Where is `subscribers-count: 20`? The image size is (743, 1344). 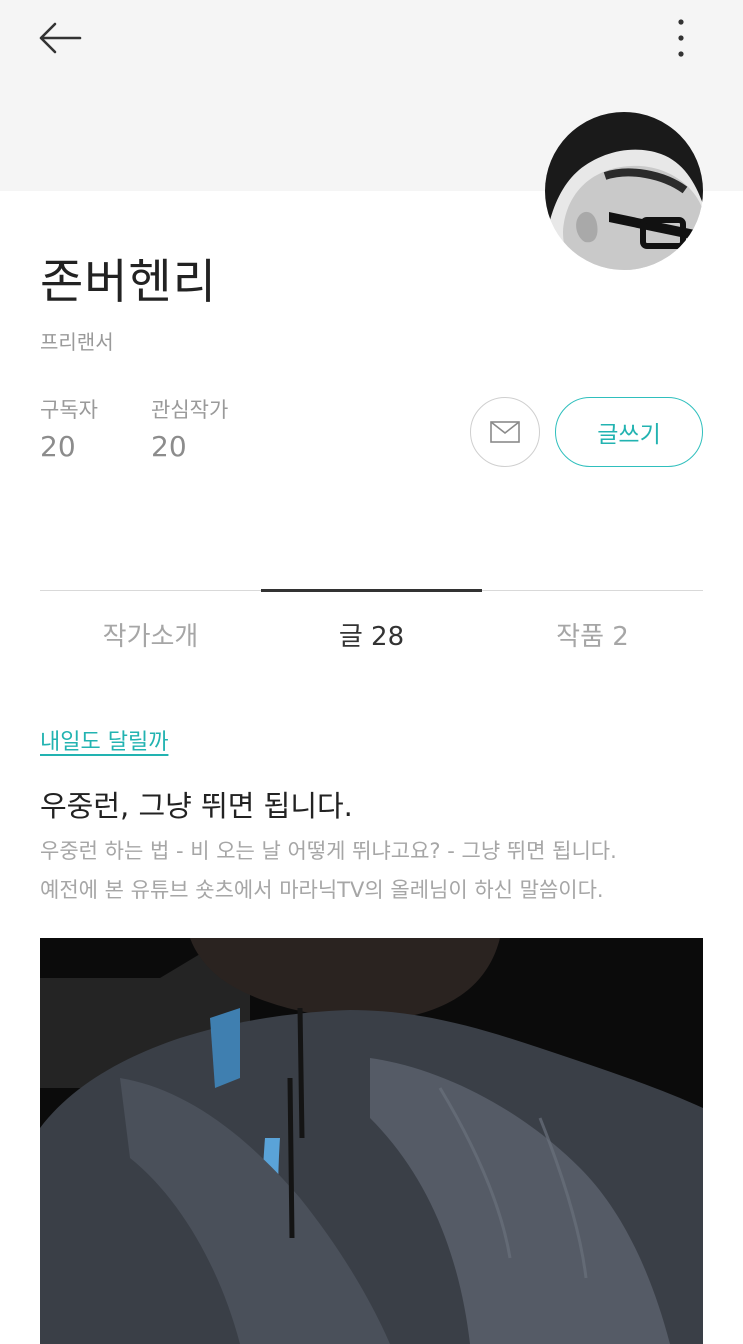
subscribers-count: 20 is located at coordinates (58, 446).